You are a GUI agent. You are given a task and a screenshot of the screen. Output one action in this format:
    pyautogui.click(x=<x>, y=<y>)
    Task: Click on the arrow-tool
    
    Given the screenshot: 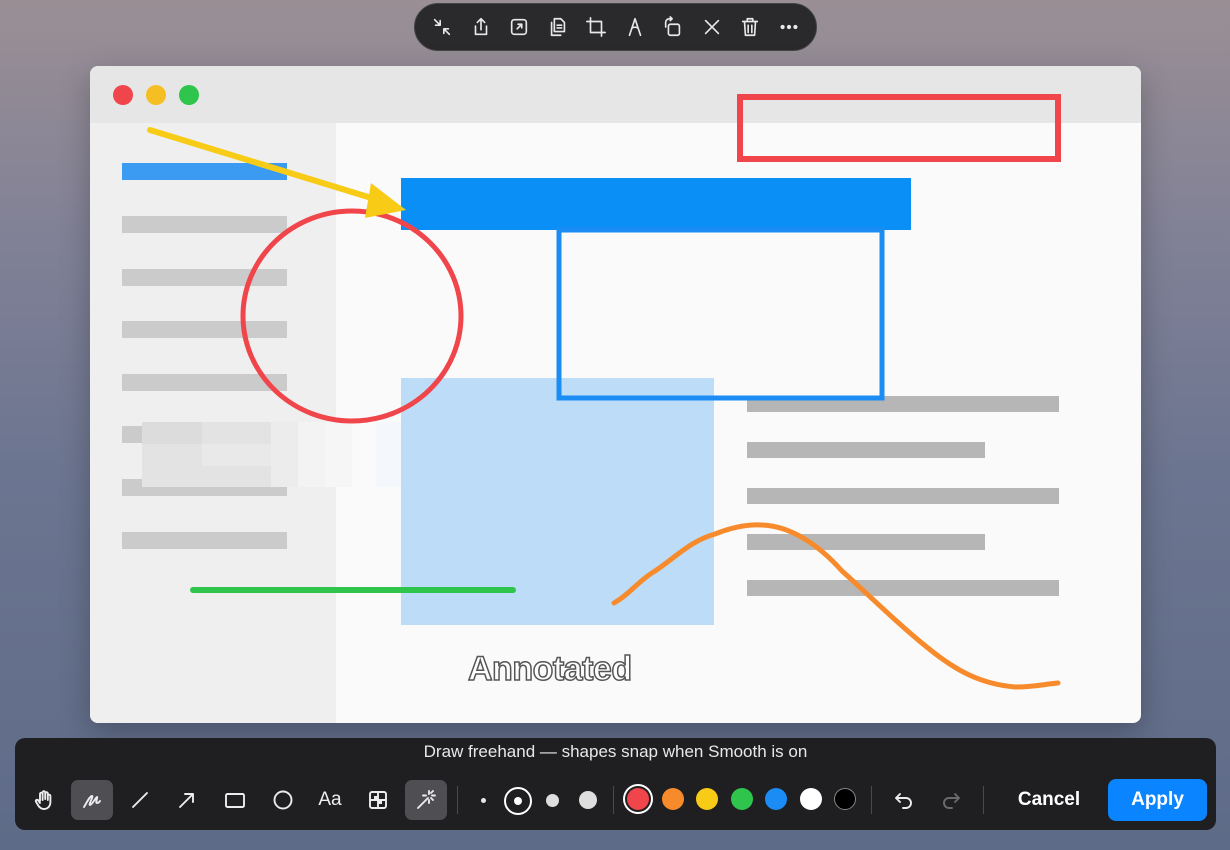 What is the action you would take?
    pyautogui.click(x=187, y=800)
    